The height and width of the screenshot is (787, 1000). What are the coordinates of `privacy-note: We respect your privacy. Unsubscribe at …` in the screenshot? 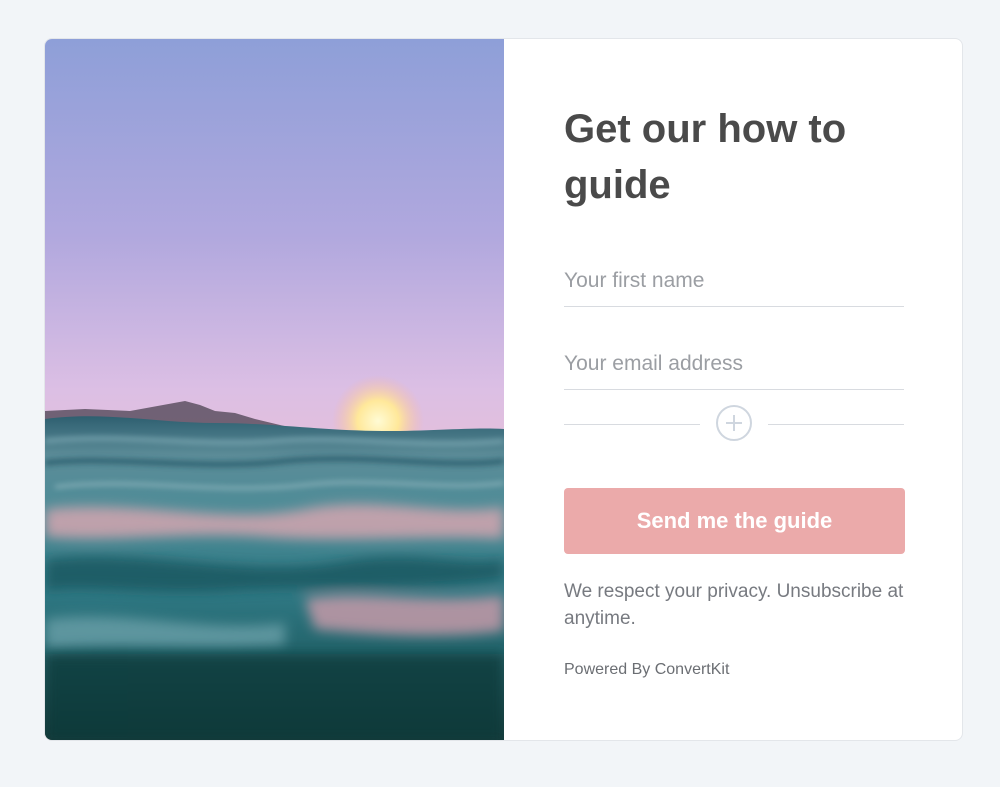 It's located at (734, 605).